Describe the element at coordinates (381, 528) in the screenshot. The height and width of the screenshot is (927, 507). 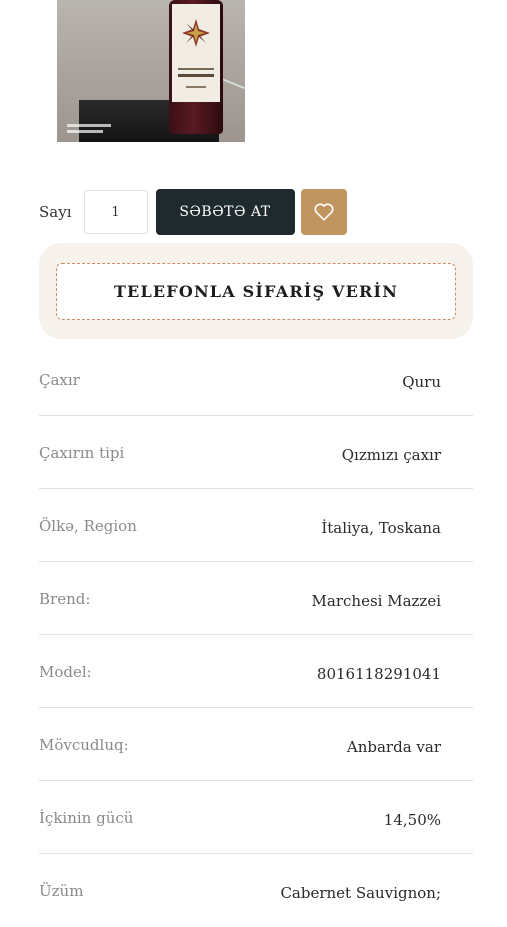
I see `spec-value: İtaliya, Toskana` at that location.